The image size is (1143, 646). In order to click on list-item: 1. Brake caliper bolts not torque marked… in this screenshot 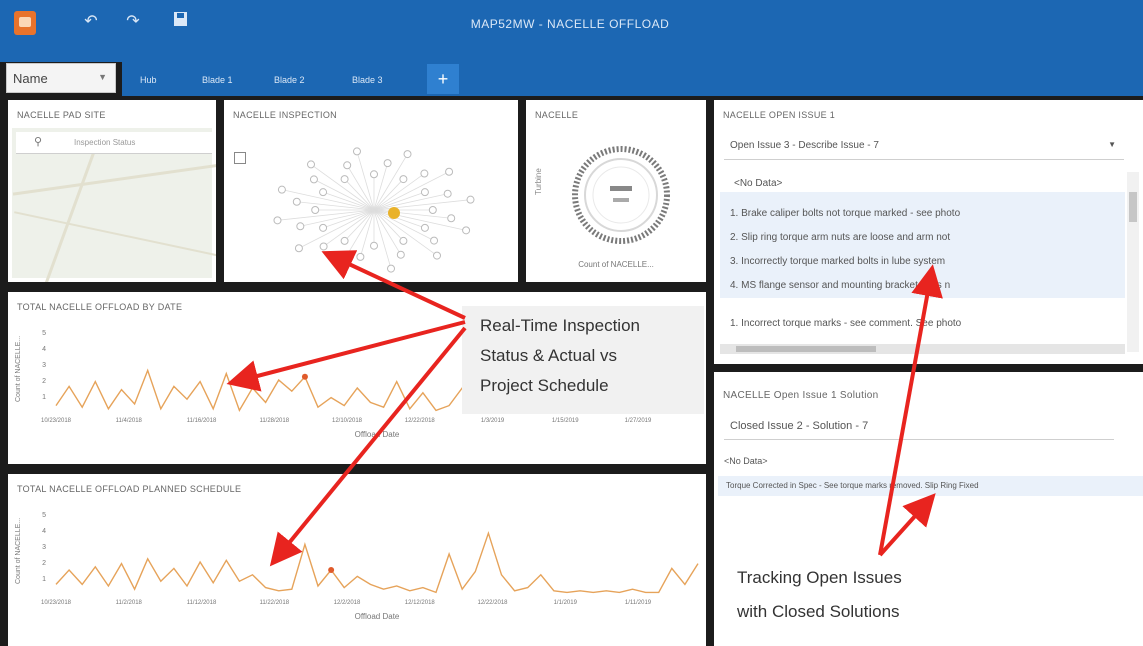, I will do `click(925, 213)`.